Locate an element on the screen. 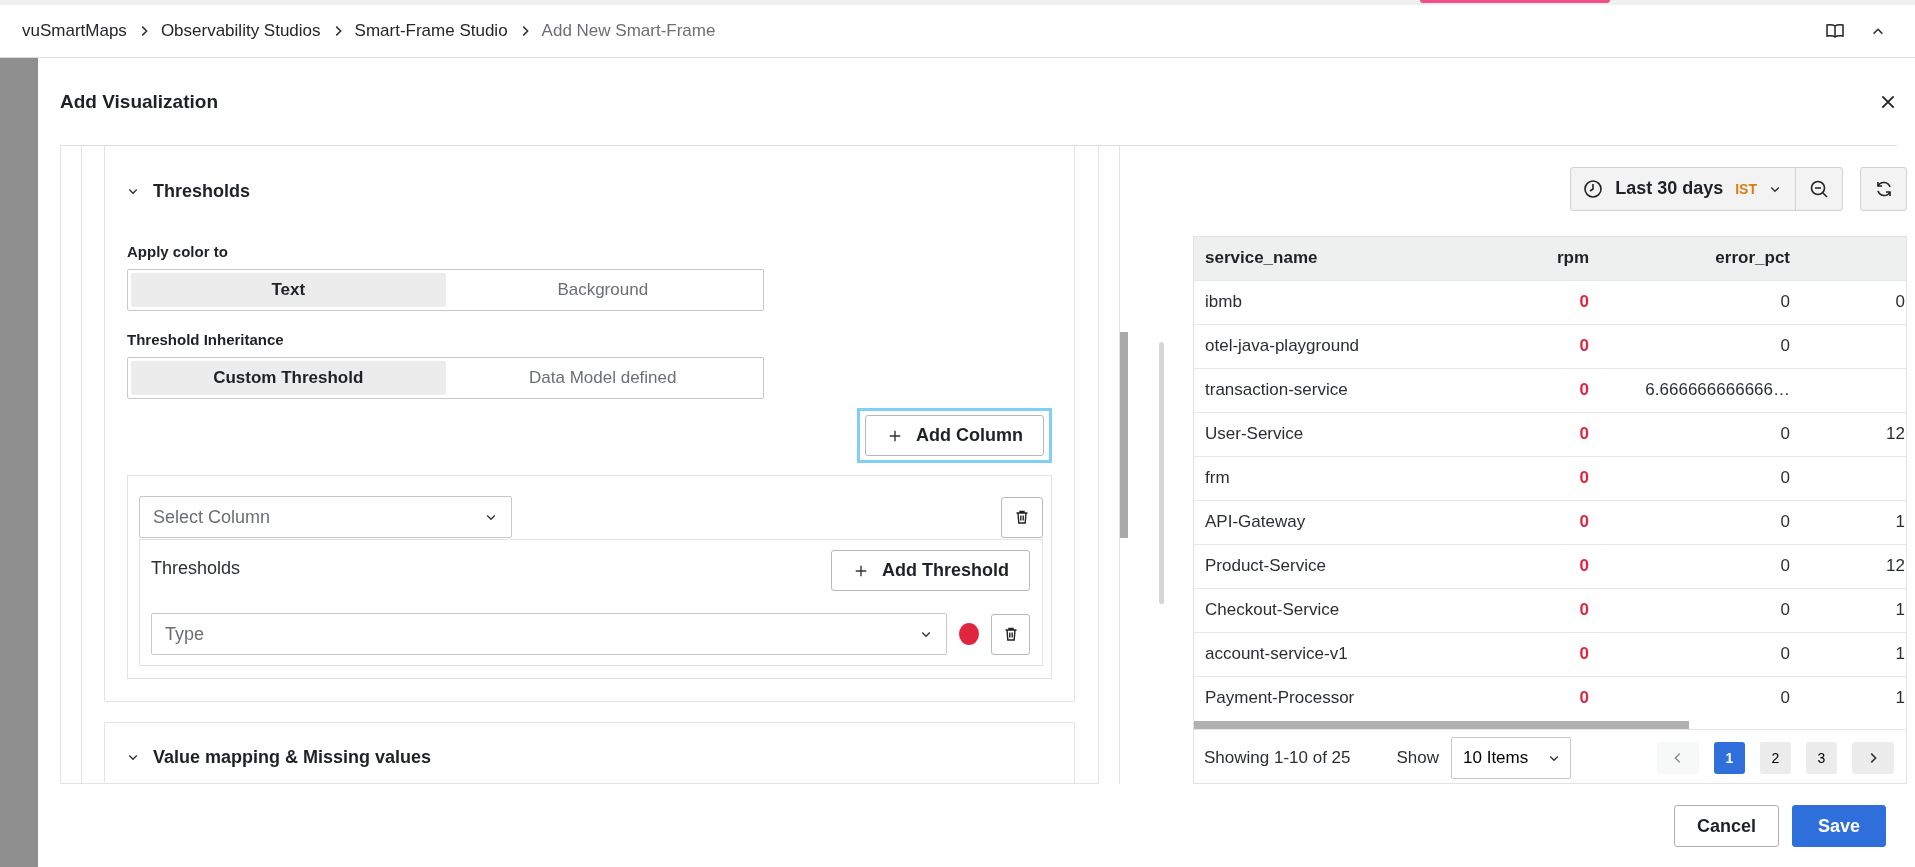 Image resolution: width=1915 pixels, height=867 pixels. page-button: 3 is located at coordinates (1821, 758).